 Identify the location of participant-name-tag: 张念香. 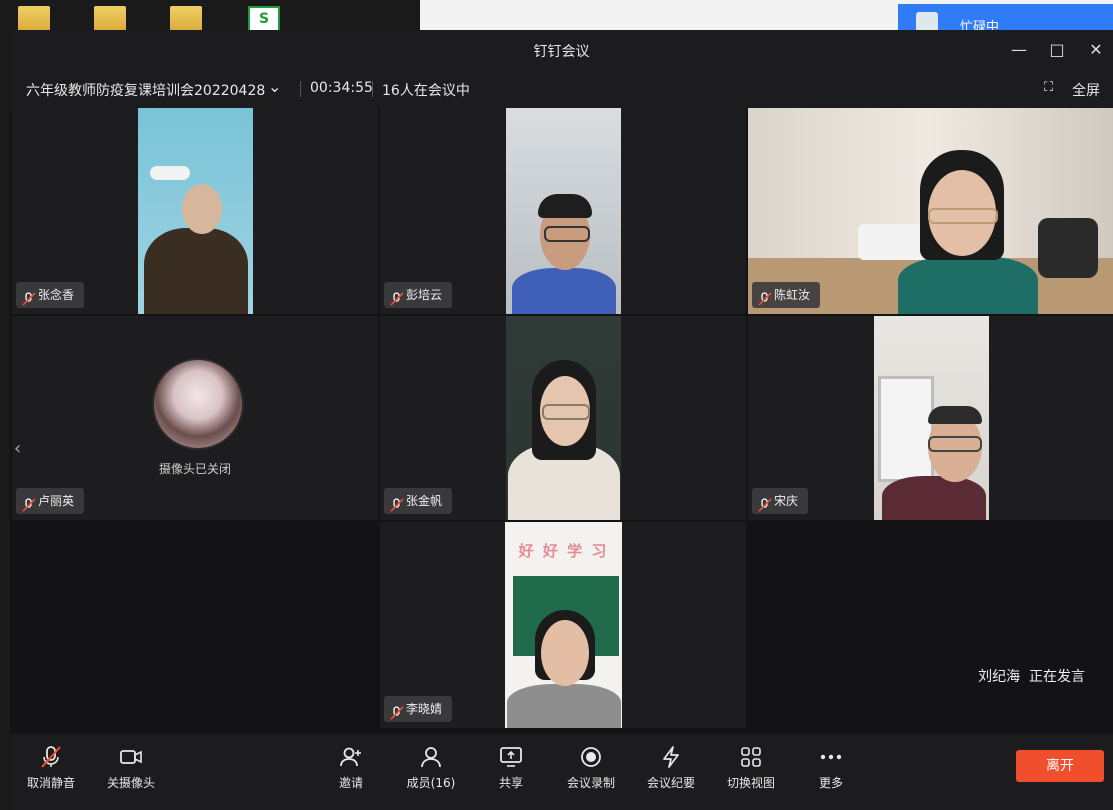
(50, 295).